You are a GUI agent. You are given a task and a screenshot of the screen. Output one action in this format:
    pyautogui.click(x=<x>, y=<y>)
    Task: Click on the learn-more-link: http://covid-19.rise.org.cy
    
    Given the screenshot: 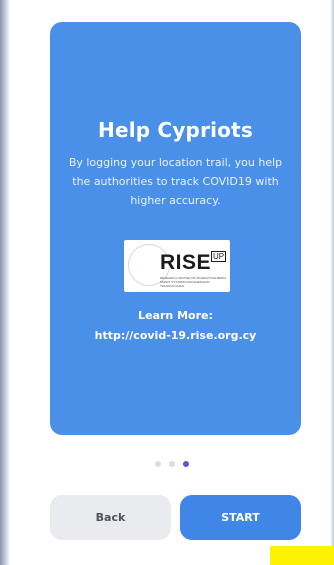 What is the action you would take?
    pyautogui.click(x=175, y=335)
    